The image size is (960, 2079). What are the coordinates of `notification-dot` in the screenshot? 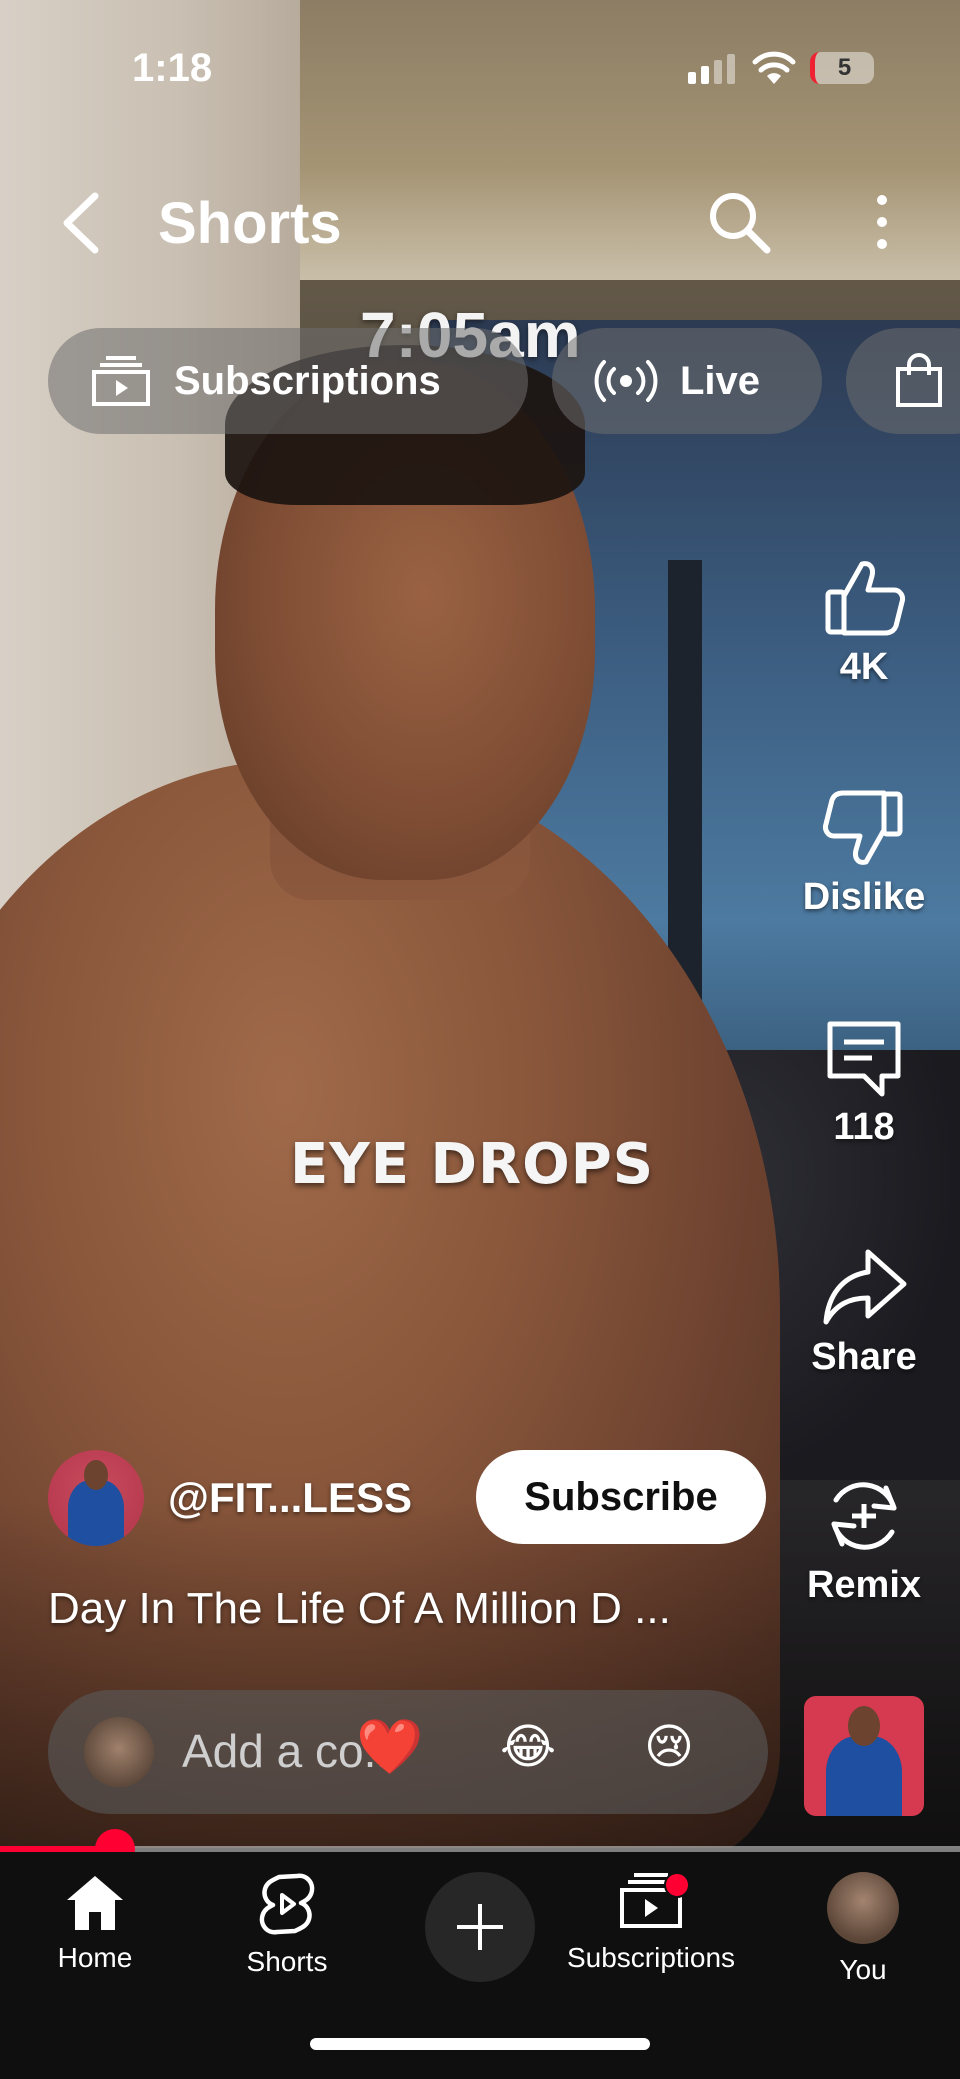 It's located at (677, 1885).